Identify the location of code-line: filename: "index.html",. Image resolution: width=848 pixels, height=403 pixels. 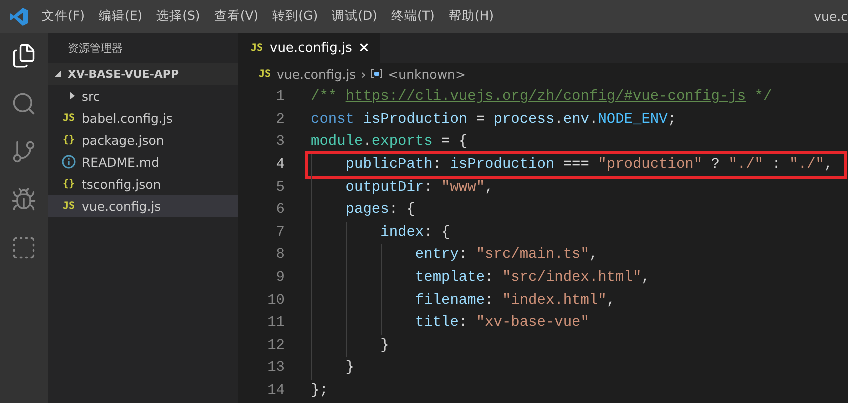
(515, 300).